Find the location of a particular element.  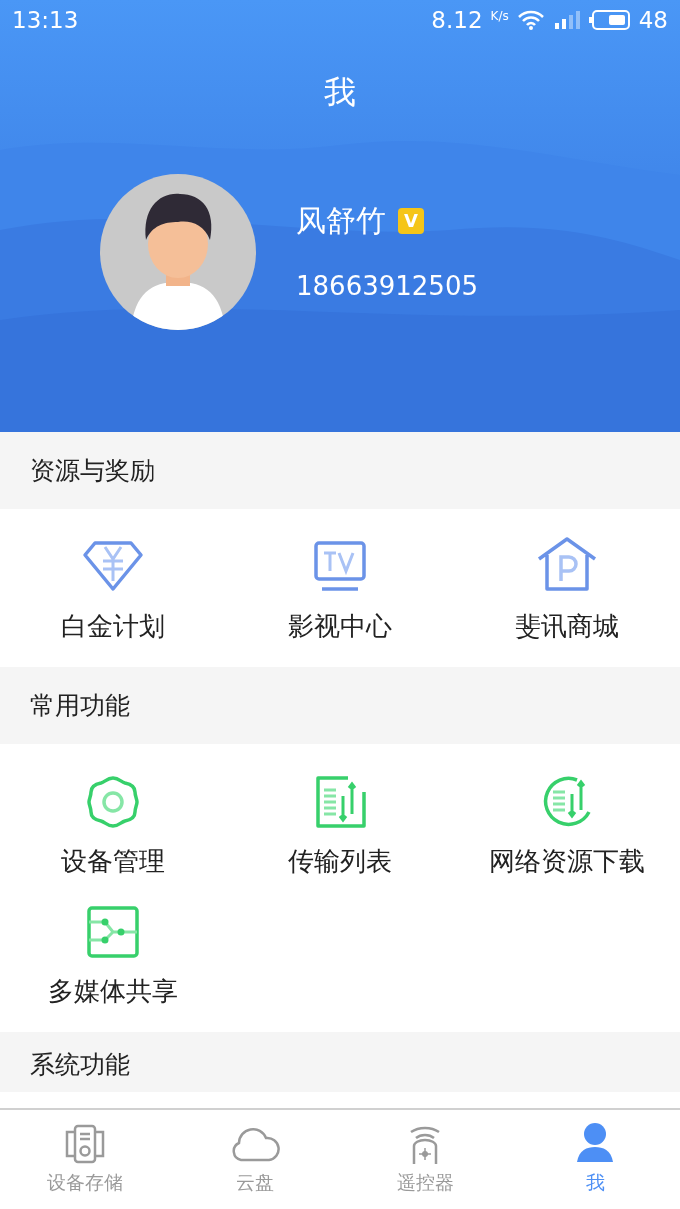

gear-icon is located at coordinates (113, 802).